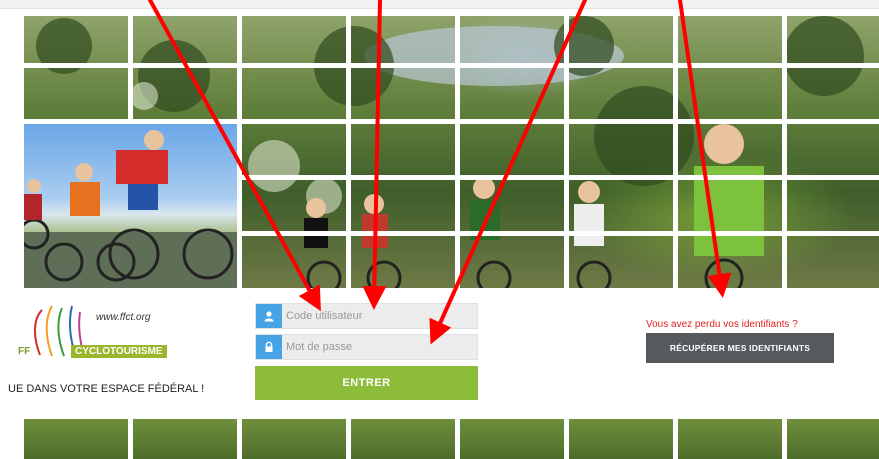  Describe the element at coordinates (130, 209) in the screenshot. I see `family-scene` at that location.